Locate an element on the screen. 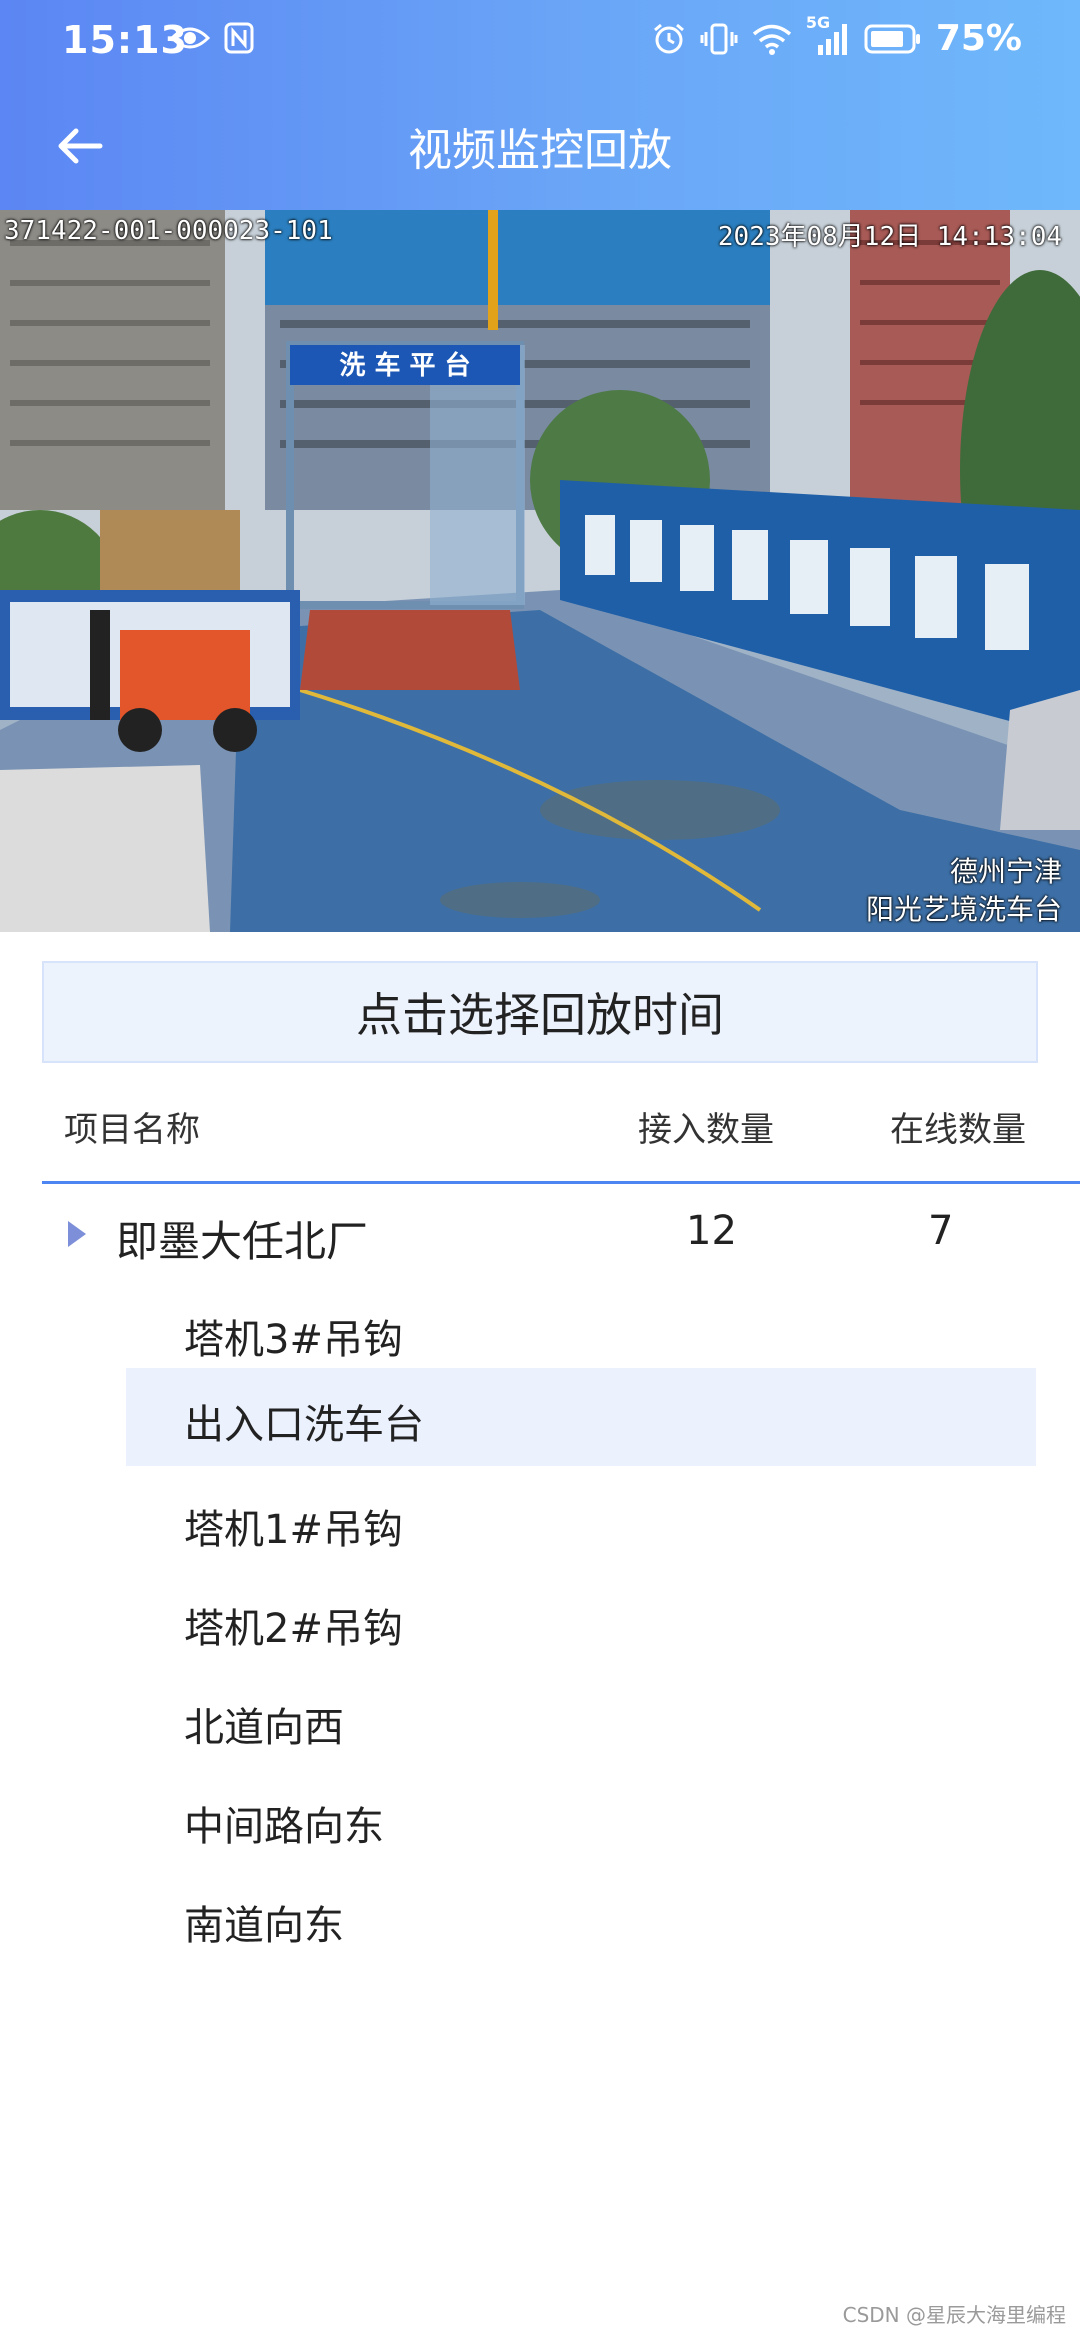 This screenshot has width=1080, height=2340. select-playback-time-button: 点击选择回放时间 is located at coordinates (540, 1012).